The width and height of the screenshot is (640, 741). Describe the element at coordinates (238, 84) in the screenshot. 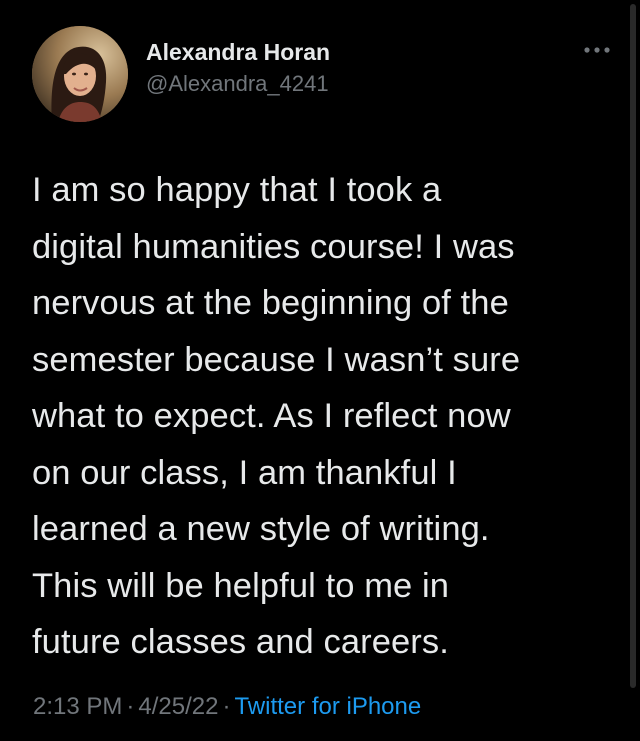

I see `user-handle: @Alexandra_4241` at that location.